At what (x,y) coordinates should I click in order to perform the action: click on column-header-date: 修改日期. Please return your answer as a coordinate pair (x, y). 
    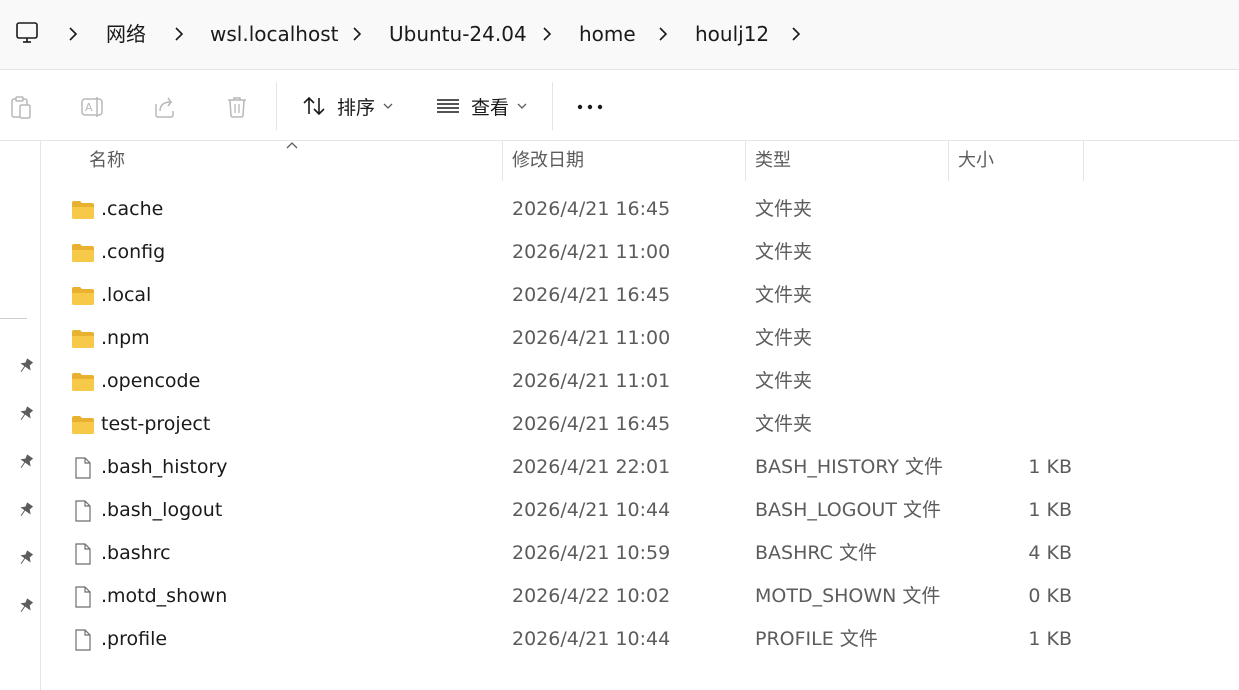
    Looking at the image, I should click on (548, 161).